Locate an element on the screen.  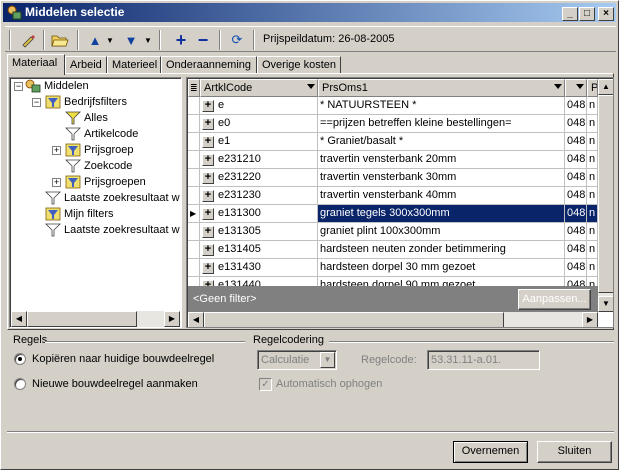
code-cell: + e131300 is located at coordinates (259, 214).